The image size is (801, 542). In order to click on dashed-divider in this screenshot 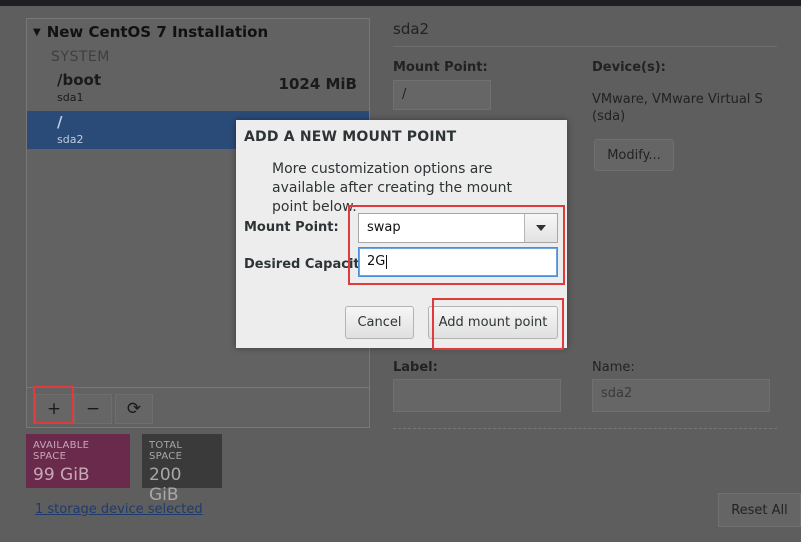, I will do `click(585, 428)`.